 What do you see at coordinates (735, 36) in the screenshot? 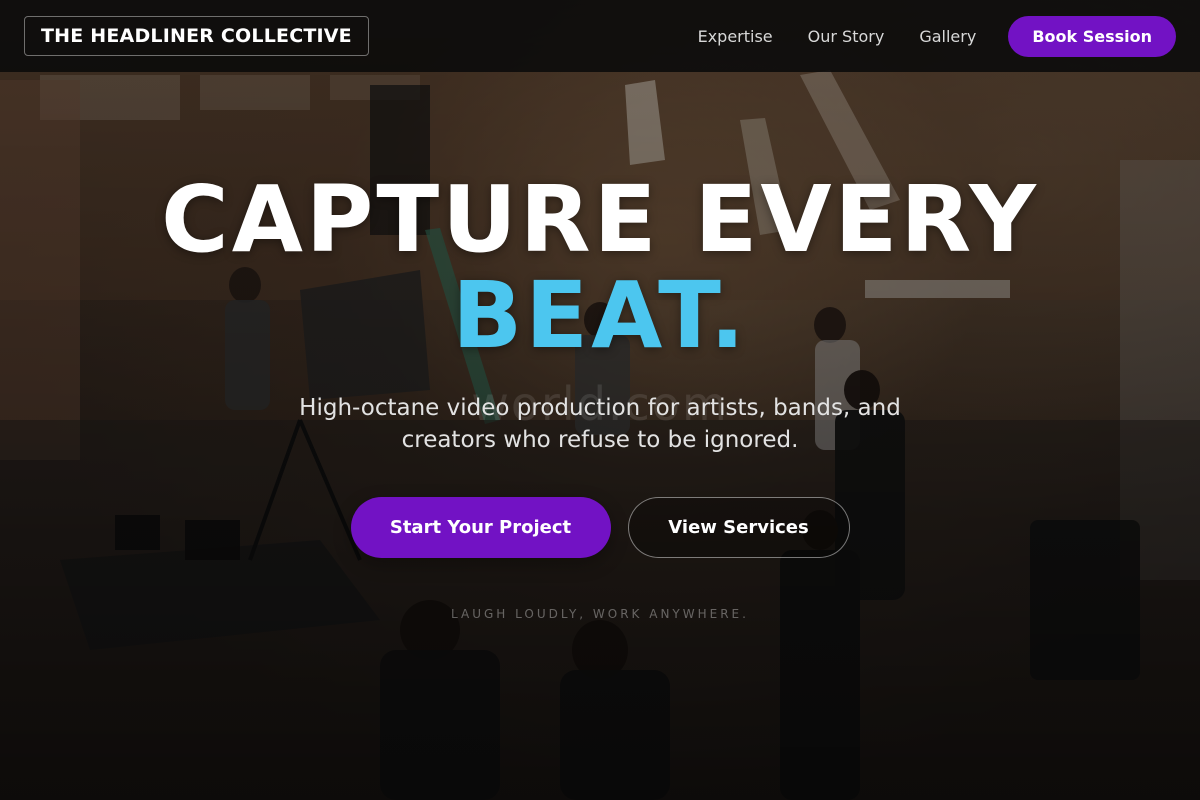
I see `nav-link-expertise: Expertise` at bounding box center [735, 36].